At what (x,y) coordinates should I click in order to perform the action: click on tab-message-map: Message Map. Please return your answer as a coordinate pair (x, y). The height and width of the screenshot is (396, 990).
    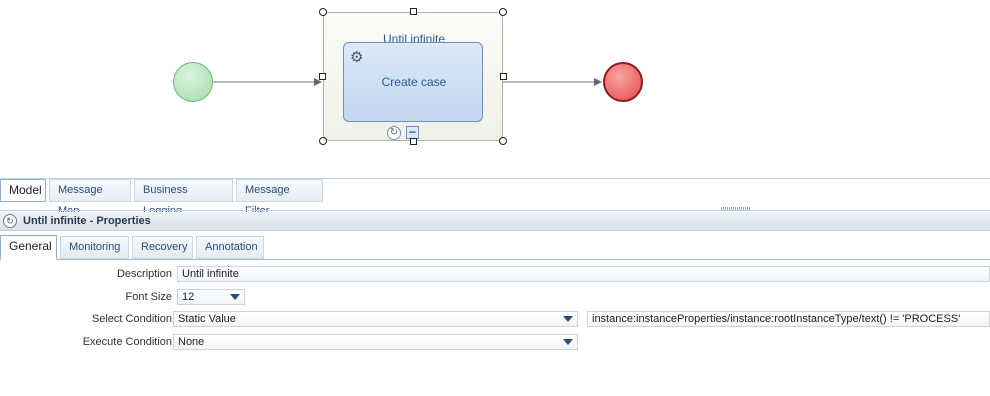
    Looking at the image, I should click on (90, 198).